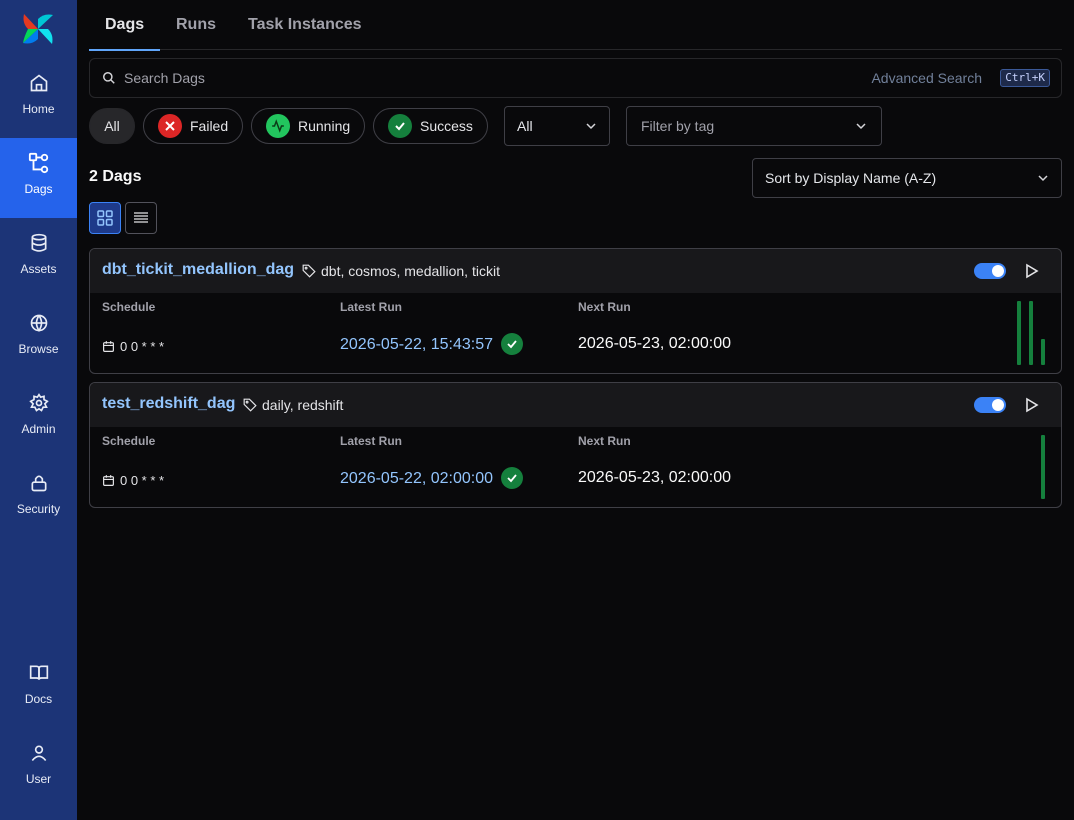 This screenshot has height=820, width=1074. What do you see at coordinates (303, 405) in the screenshot?
I see `tags-text: daily, redshift` at bounding box center [303, 405].